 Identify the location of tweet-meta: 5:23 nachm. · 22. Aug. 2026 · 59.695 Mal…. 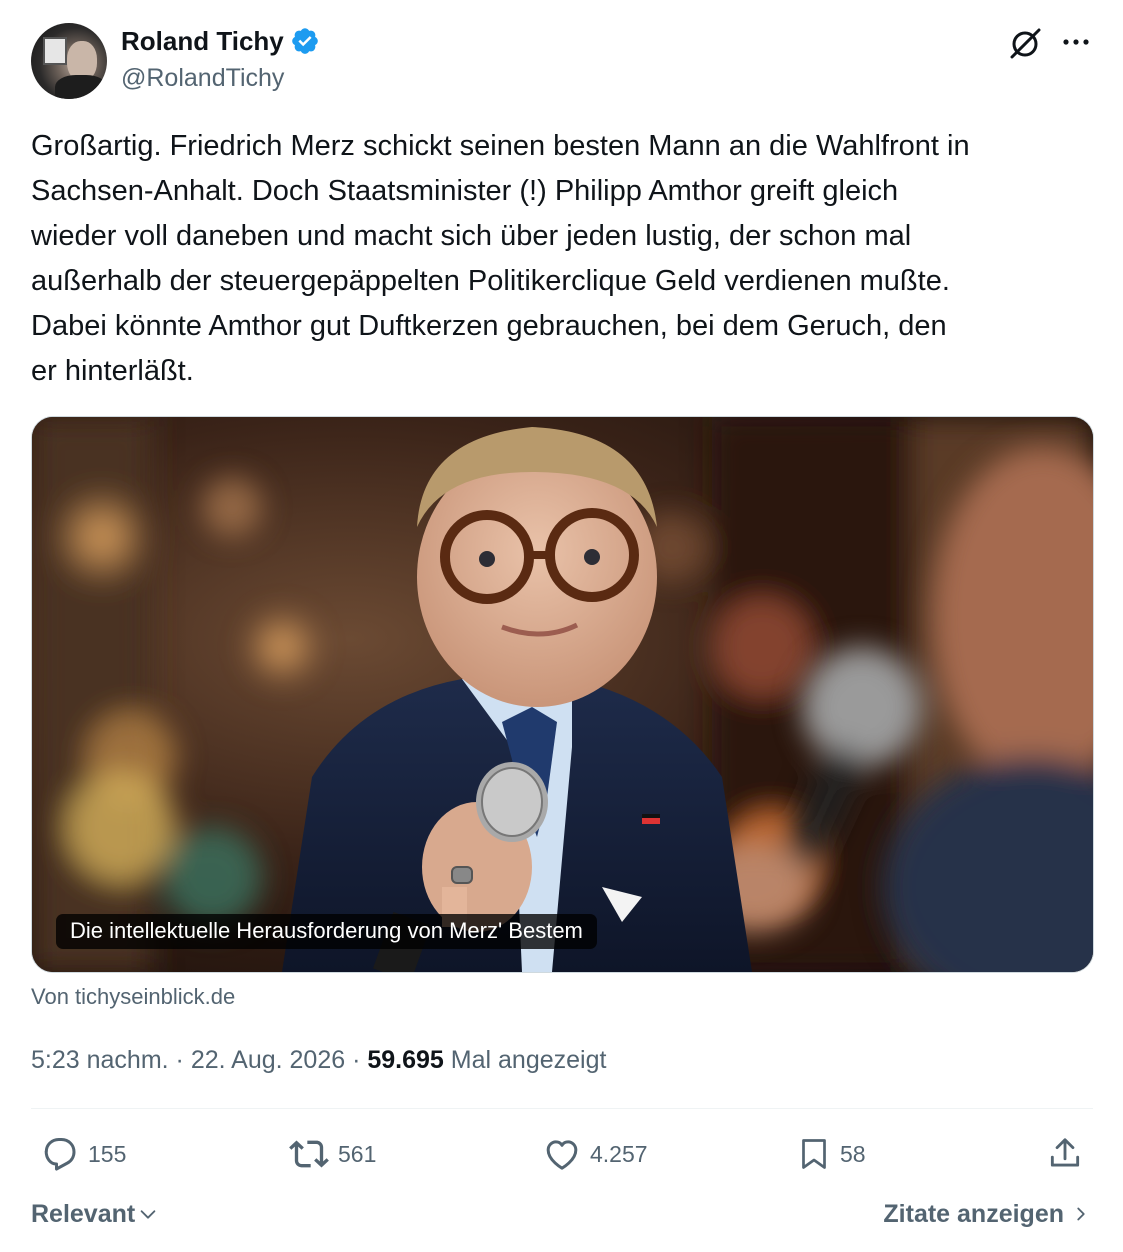
(318, 1060).